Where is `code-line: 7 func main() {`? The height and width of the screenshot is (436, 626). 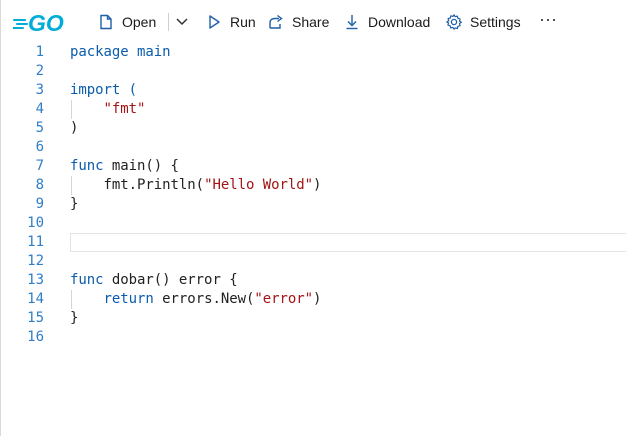 code-line: 7 func main() { is located at coordinates (313, 166).